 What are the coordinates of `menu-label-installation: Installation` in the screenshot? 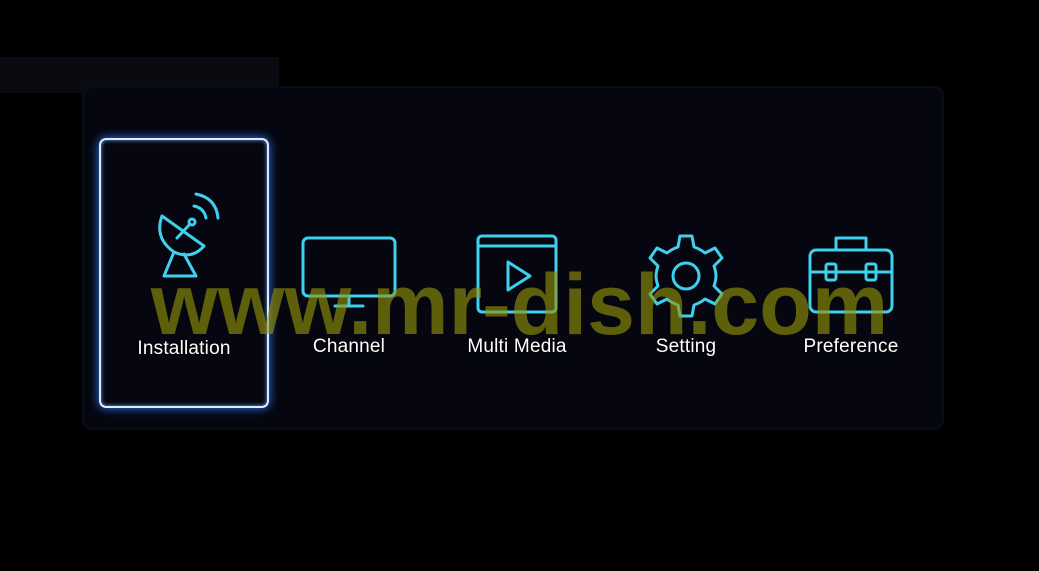 It's located at (184, 348).